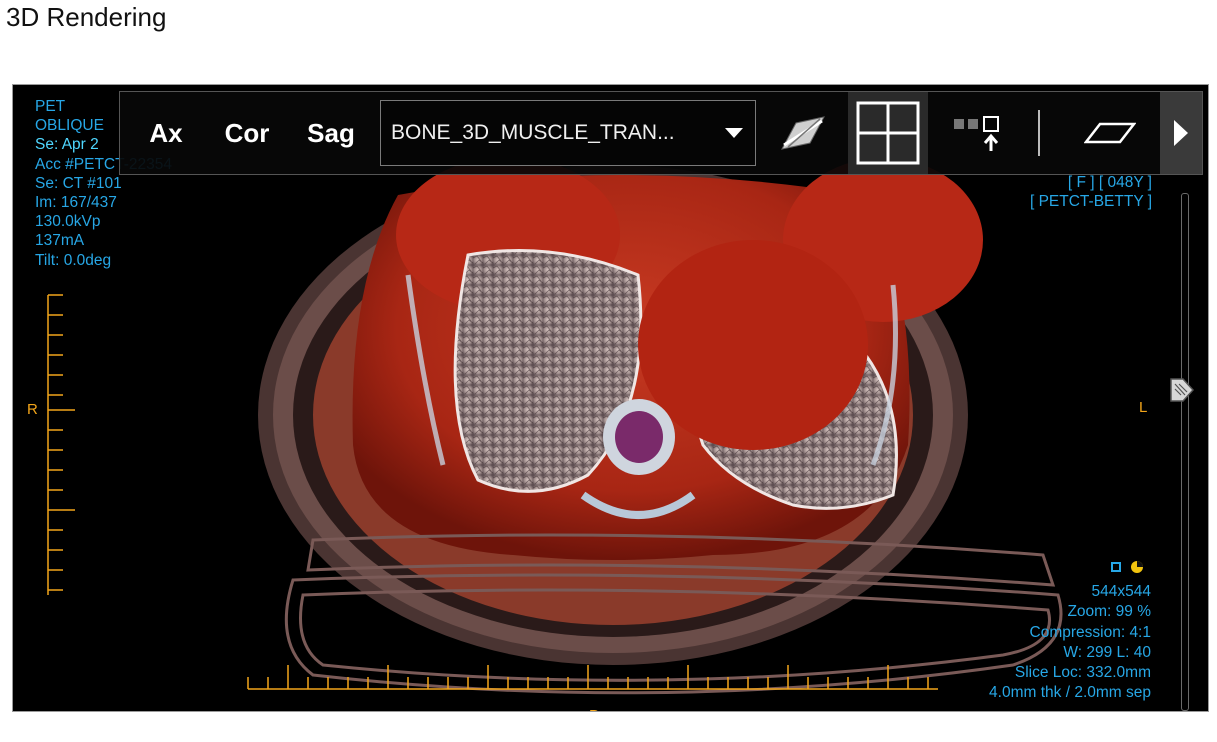 The height and width of the screenshot is (742, 1217). Describe the element at coordinates (734, 133) in the screenshot. I see `dropdown-caret-icon` at that location.